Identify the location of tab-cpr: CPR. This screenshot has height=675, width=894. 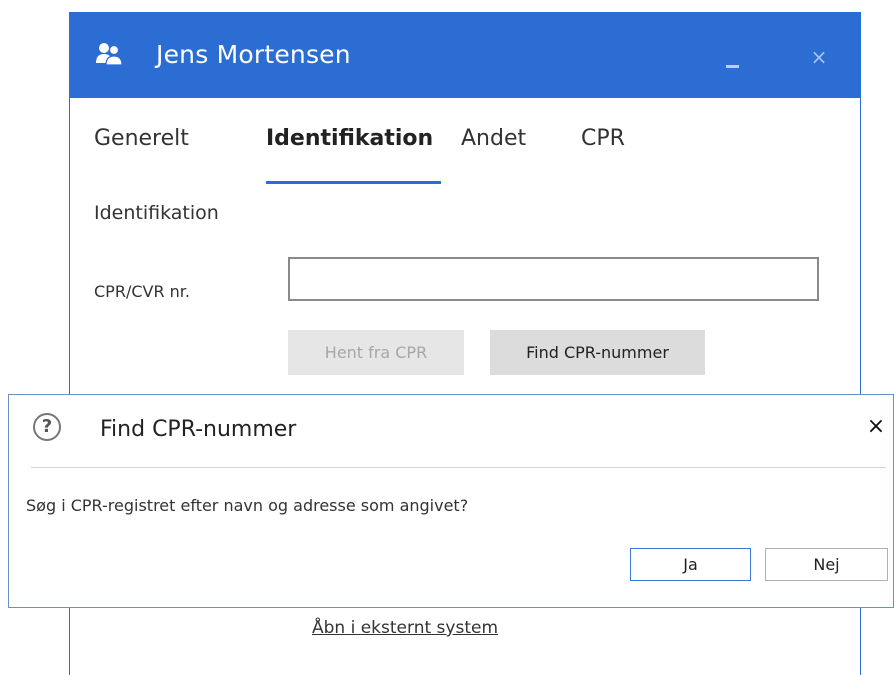
(603, 138).